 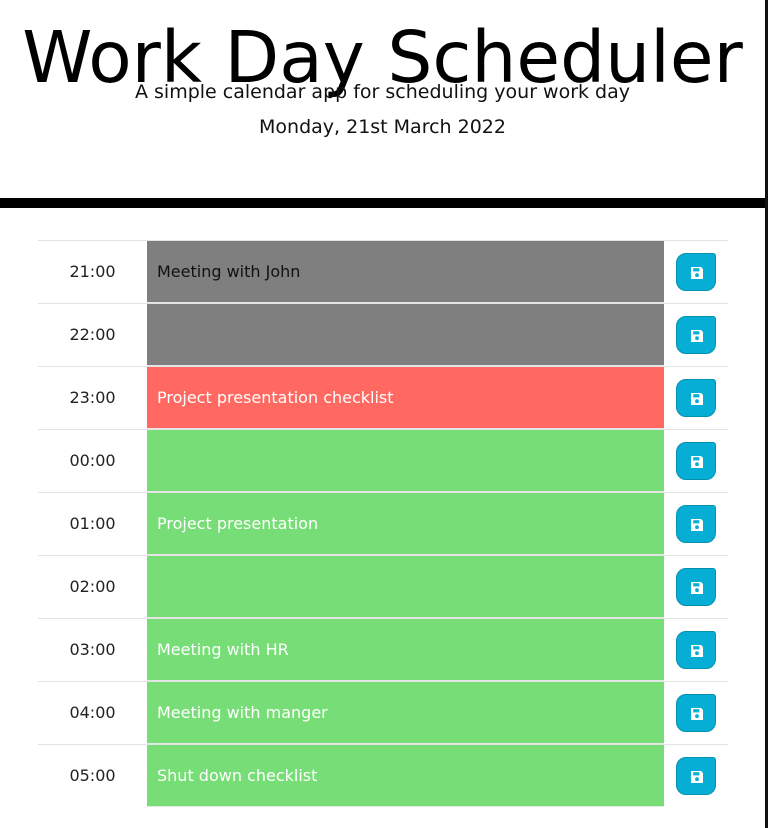 I want to click on hour-label: 00:00, so click(x=92, y=460).